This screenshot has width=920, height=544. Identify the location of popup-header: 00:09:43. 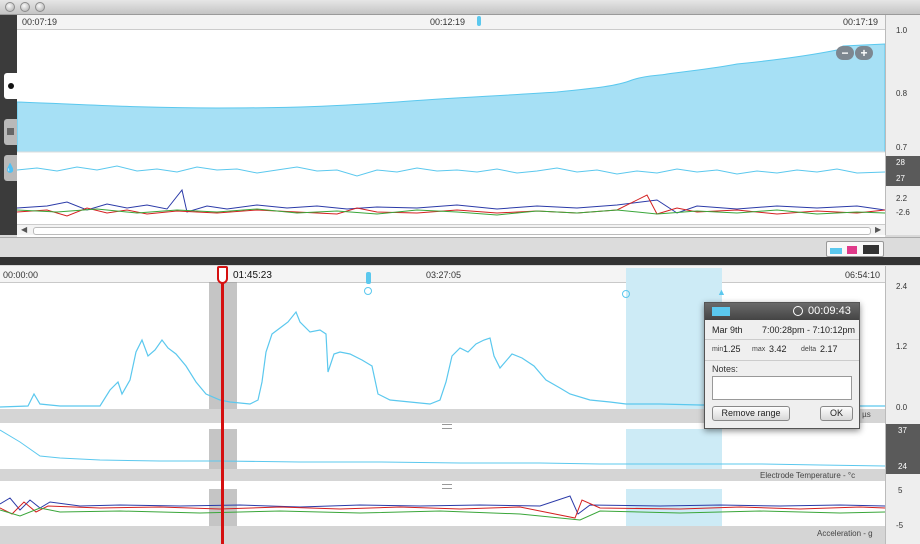
(782, 311).